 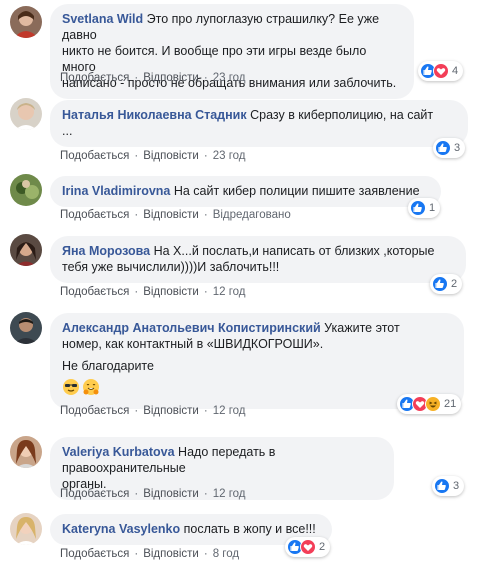 I want to click on comment-text: Сразу в киберполицию, на сайт, so click(x=342, y=115).